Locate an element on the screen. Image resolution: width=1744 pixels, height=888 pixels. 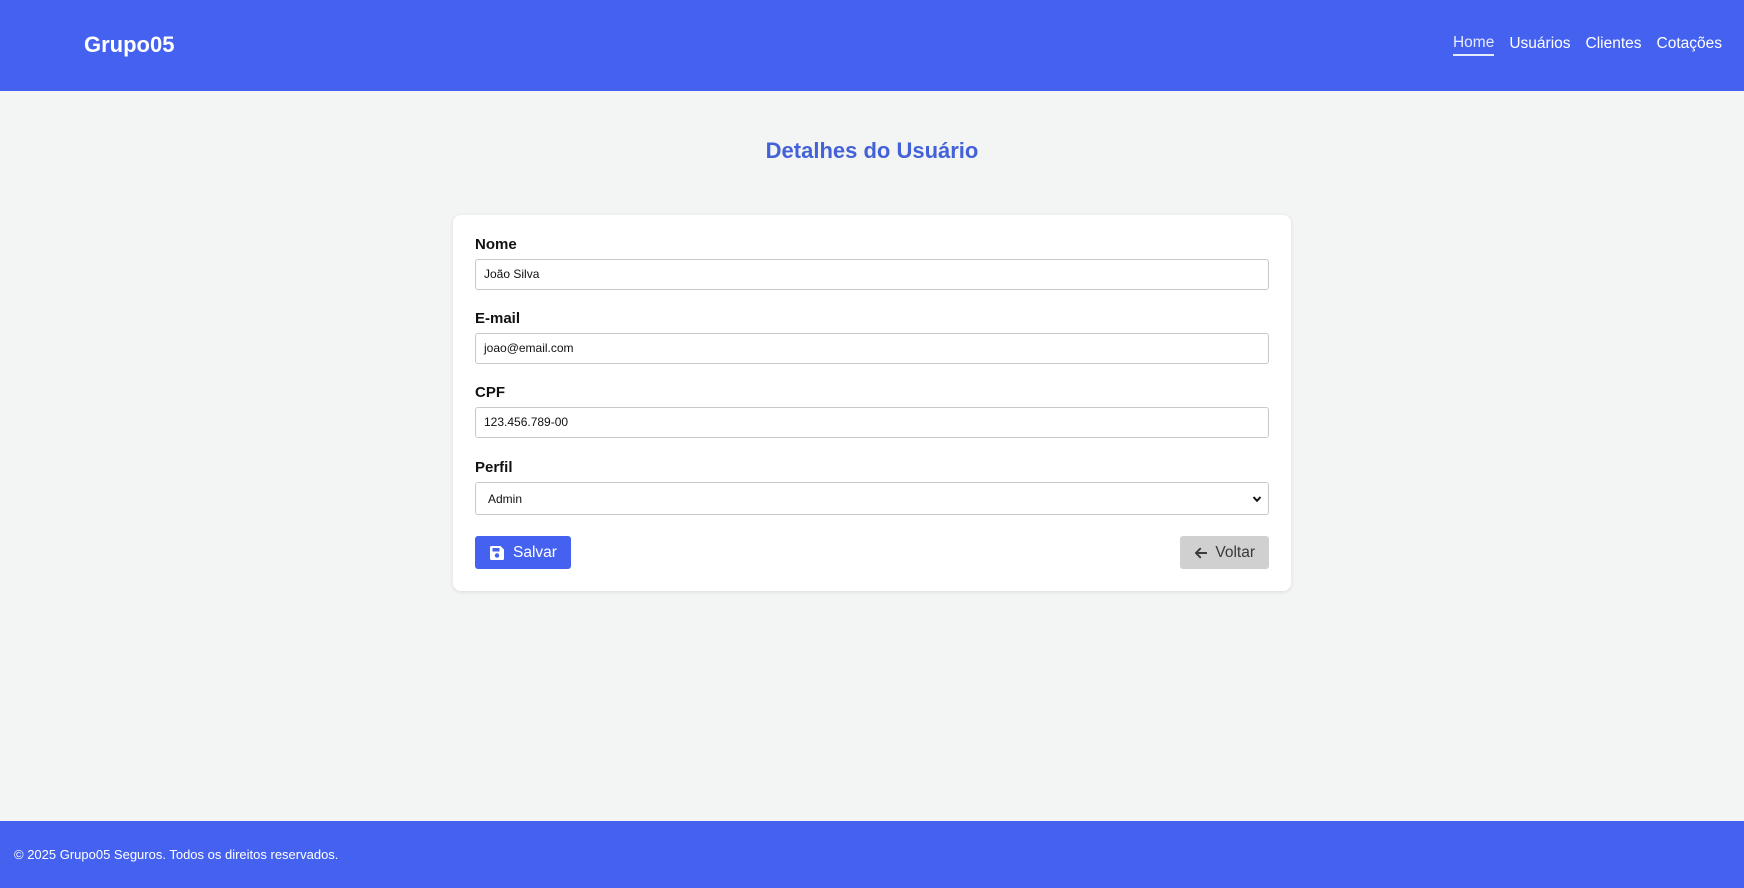
back-button: Voltar is located at coordinates (1224, 552).